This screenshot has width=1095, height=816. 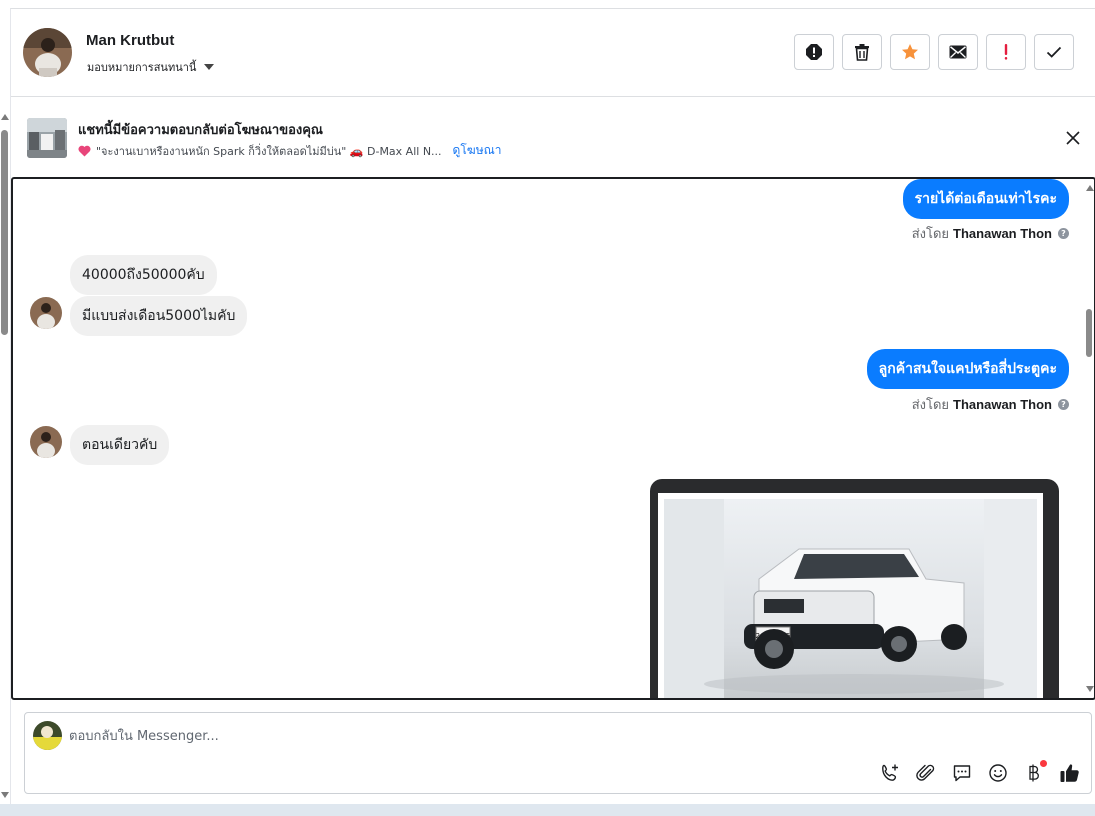 What do you see at coordinates (47, 52) in the screenshot?
I see `contact-avatar` at bounding box center [47, 52].